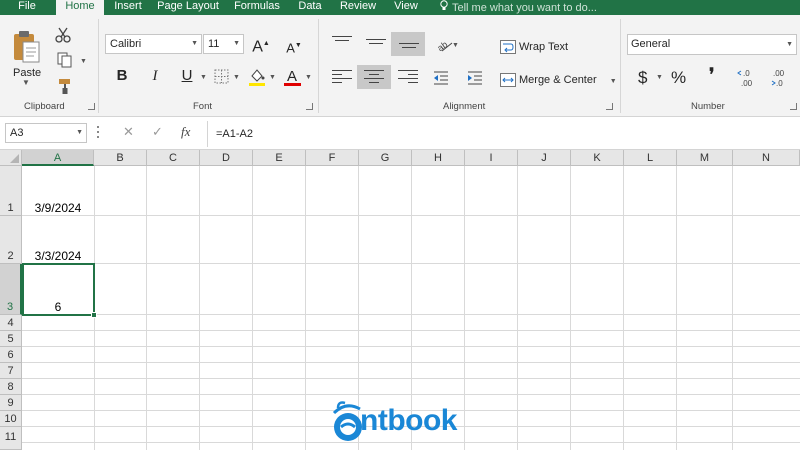 This screenshot has width=800, height=450. What do you see at coordinates (80, 8) in the screenshot?
I see `tab-home: Home` at bounding box center [80, 8].